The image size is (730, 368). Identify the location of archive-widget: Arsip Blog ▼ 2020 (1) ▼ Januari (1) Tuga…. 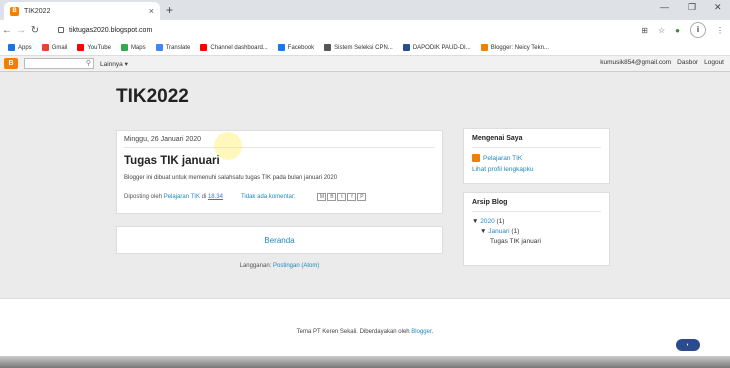
(536, 229).